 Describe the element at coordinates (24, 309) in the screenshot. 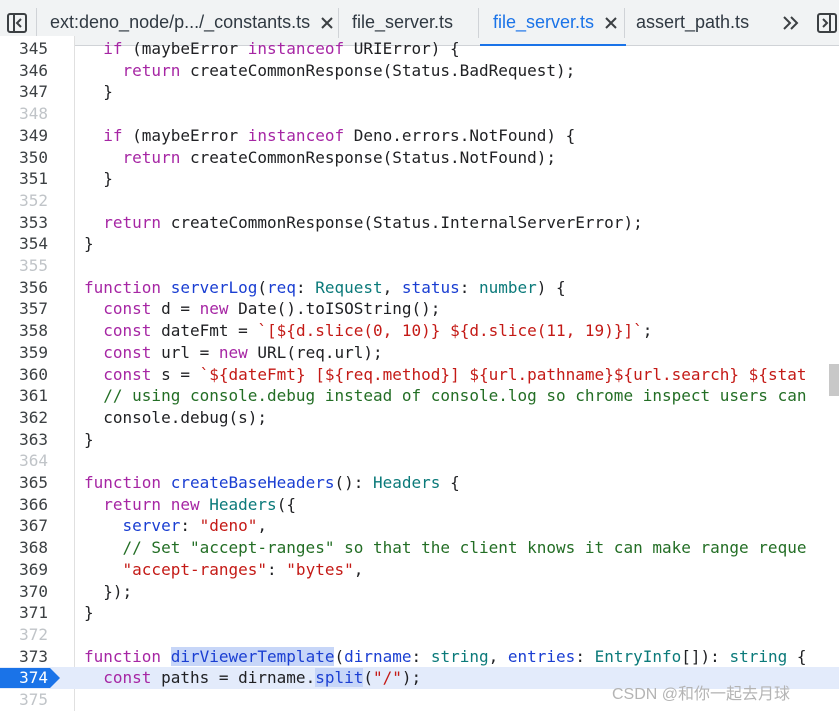

I see `line-number: 357` at that location.